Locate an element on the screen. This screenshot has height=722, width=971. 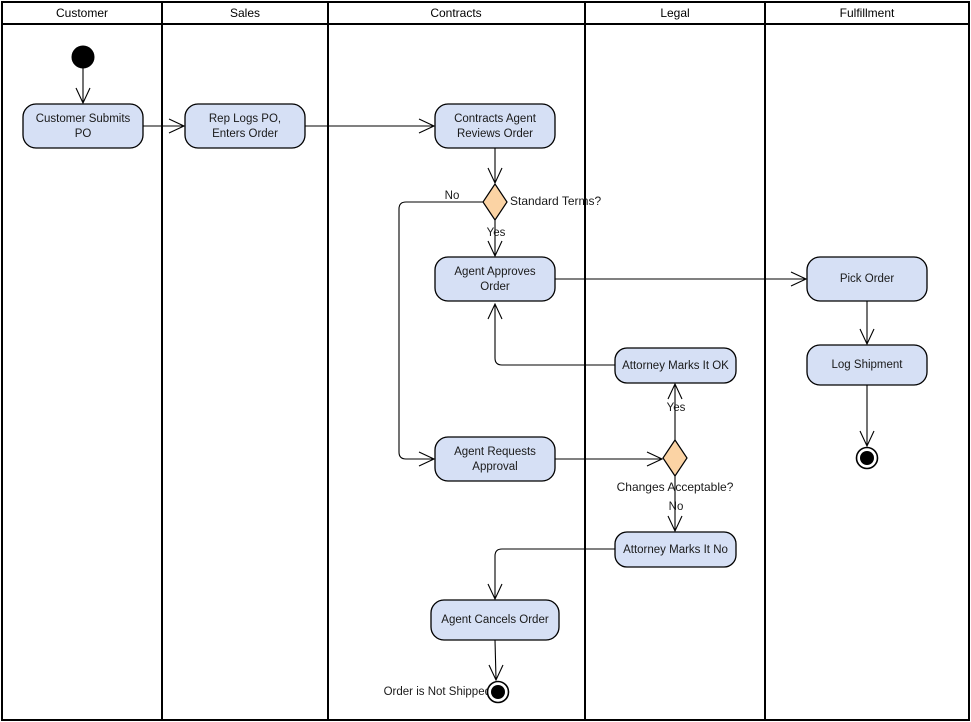
node-agent-cancels-order: Agent Cancels Order is located at coordinates (495, 620).